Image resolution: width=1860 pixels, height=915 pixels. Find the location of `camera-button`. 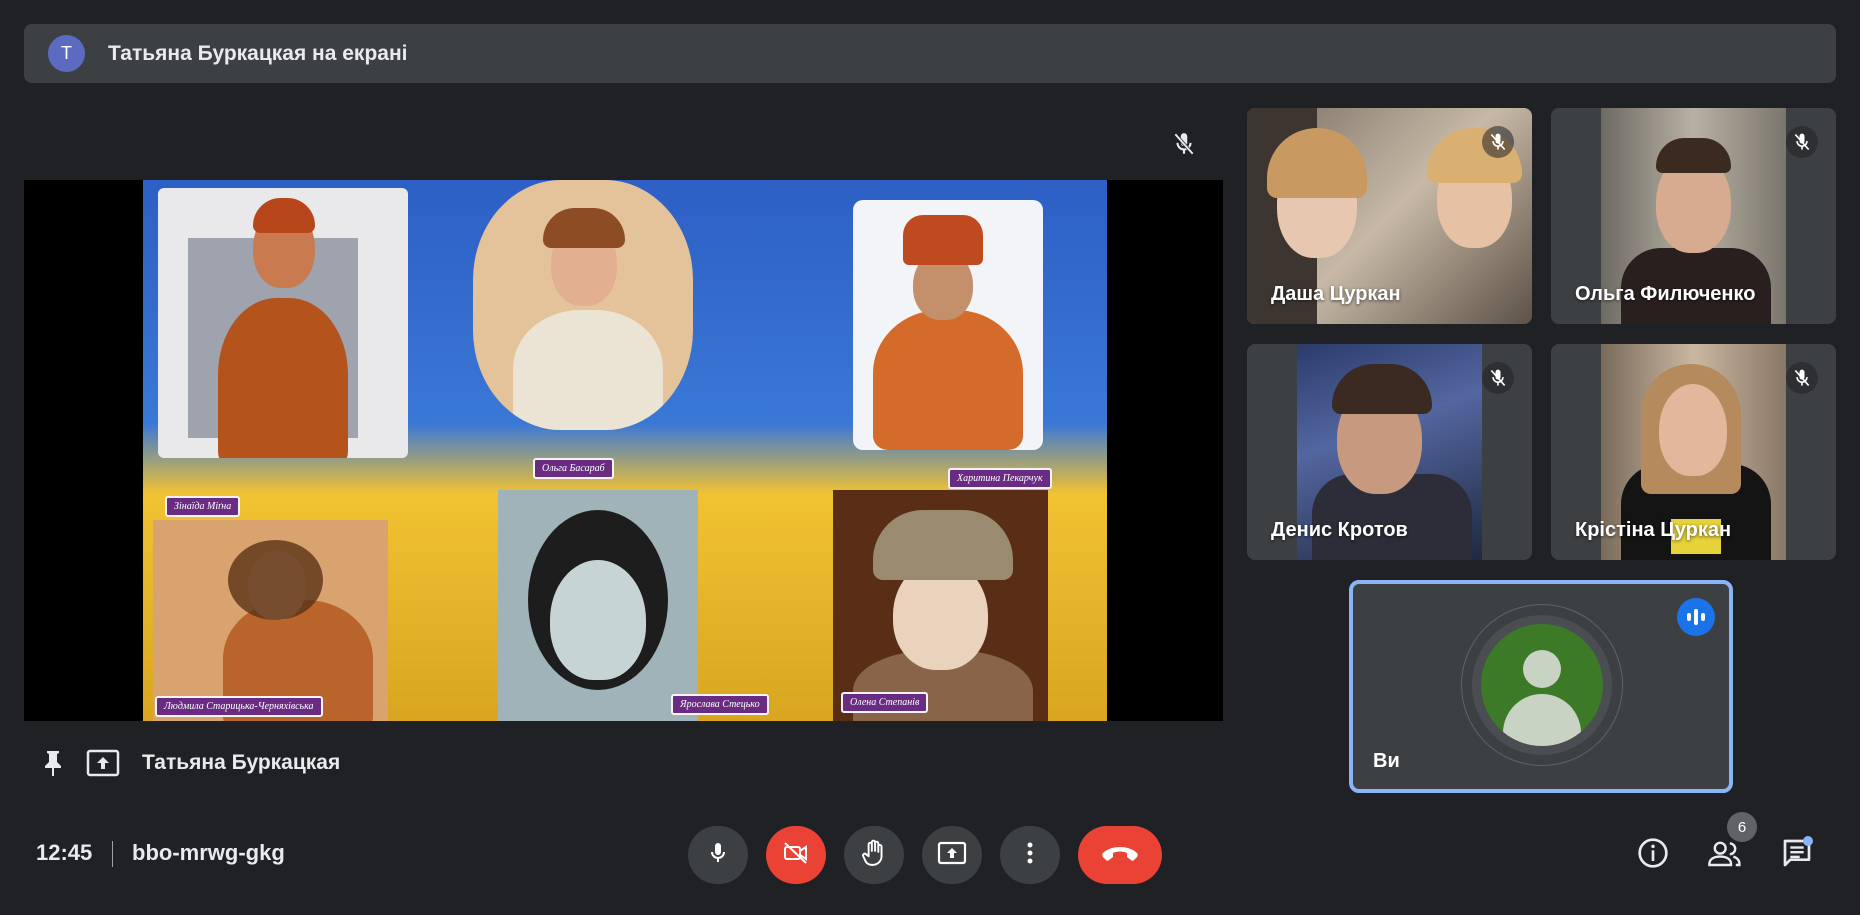

camera-button is located at coordinates (796, 855).